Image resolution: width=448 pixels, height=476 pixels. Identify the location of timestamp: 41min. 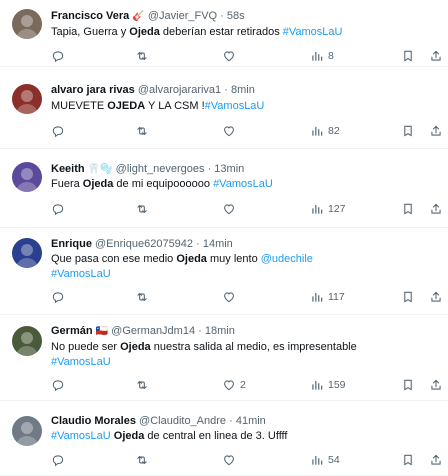
(251, 421).